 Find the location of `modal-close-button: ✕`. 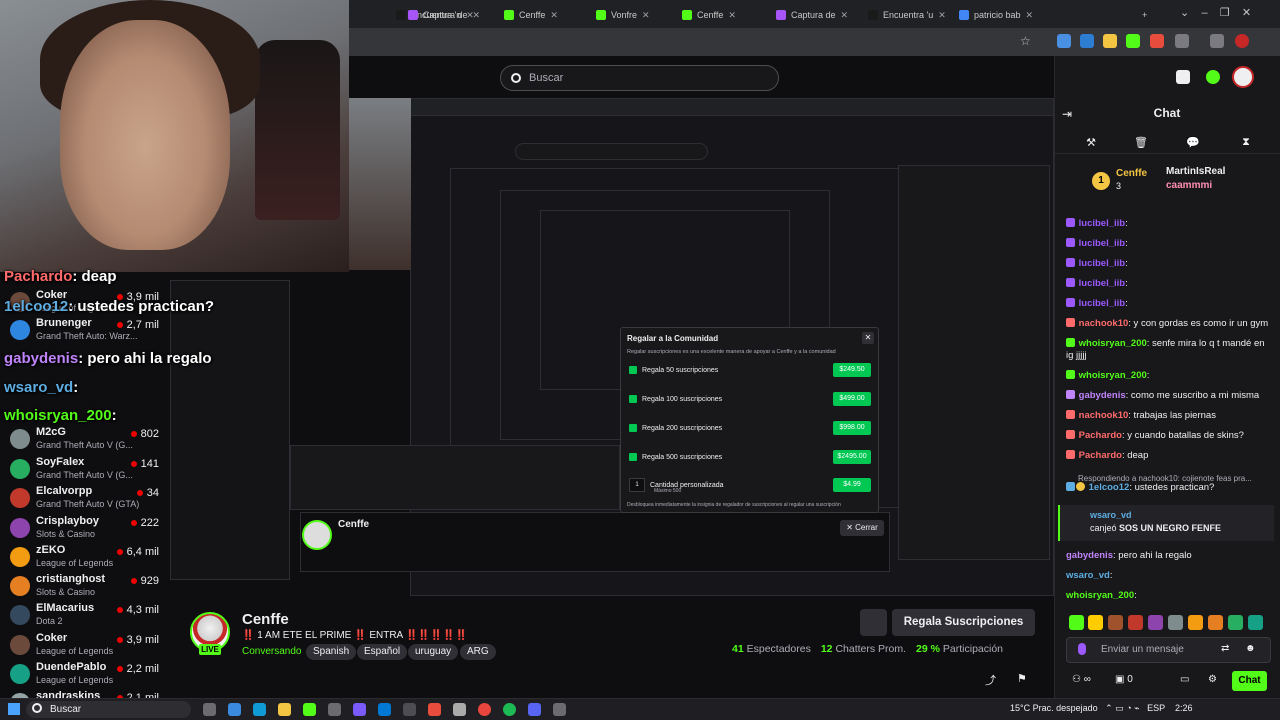

modal-close-button: ✕ is located at coordinates (868, 338).